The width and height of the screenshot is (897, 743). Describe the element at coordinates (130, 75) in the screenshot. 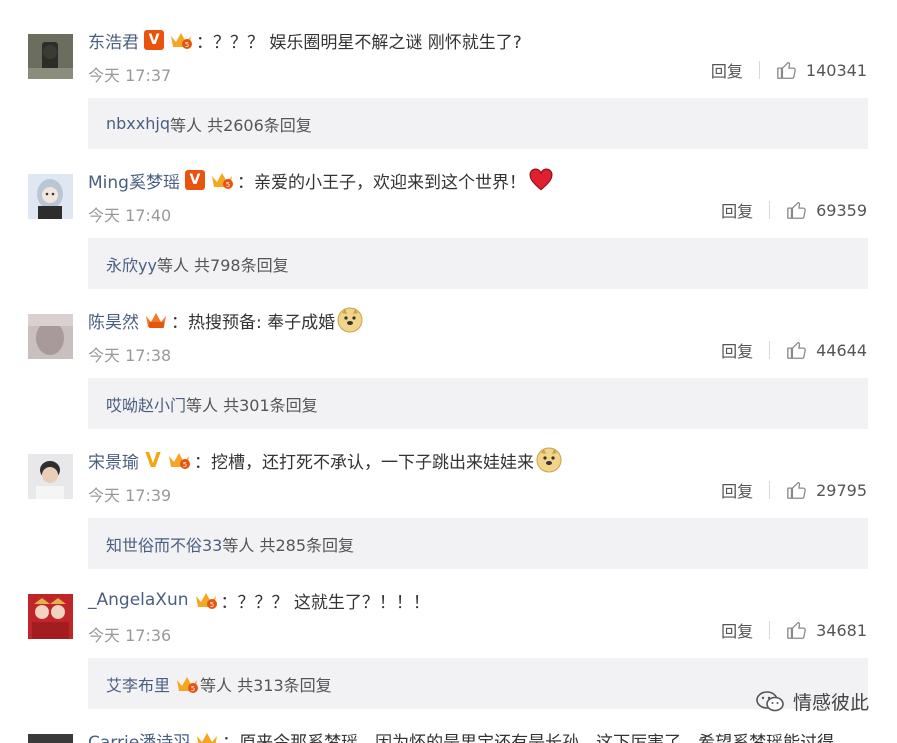

I see `timestamp: 今天 17:37` at that location.